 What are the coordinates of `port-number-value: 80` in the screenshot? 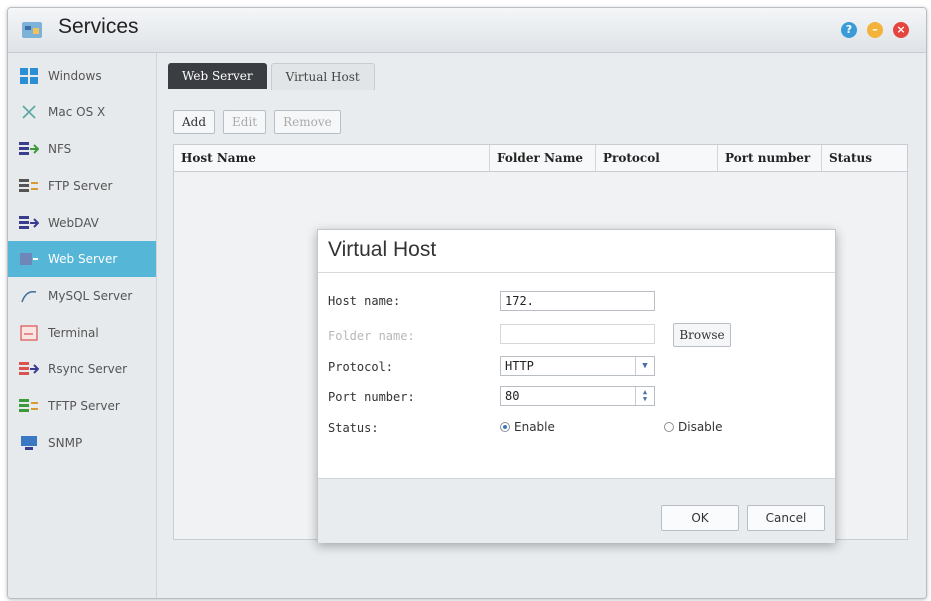 It's located at (512, 396).